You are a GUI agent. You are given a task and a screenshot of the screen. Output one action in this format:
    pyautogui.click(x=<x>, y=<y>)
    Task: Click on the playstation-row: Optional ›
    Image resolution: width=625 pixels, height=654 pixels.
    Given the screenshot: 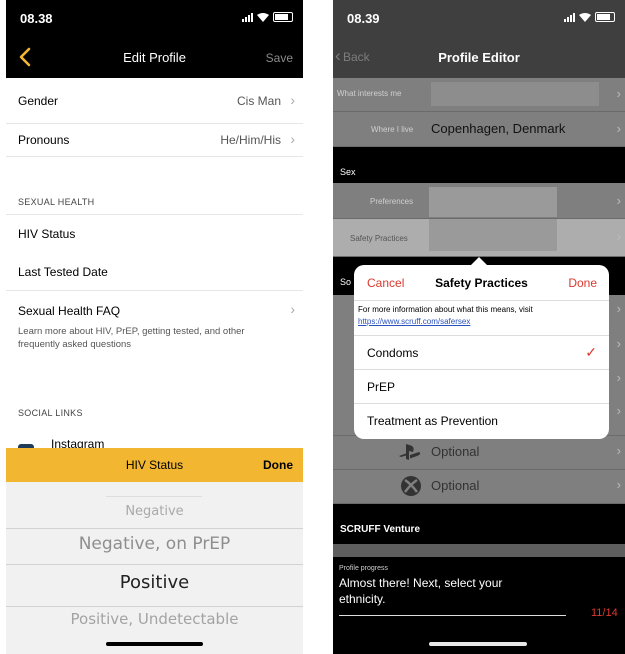 What is the action you would take?
    pyautogui.click(x=479, y=453)
    